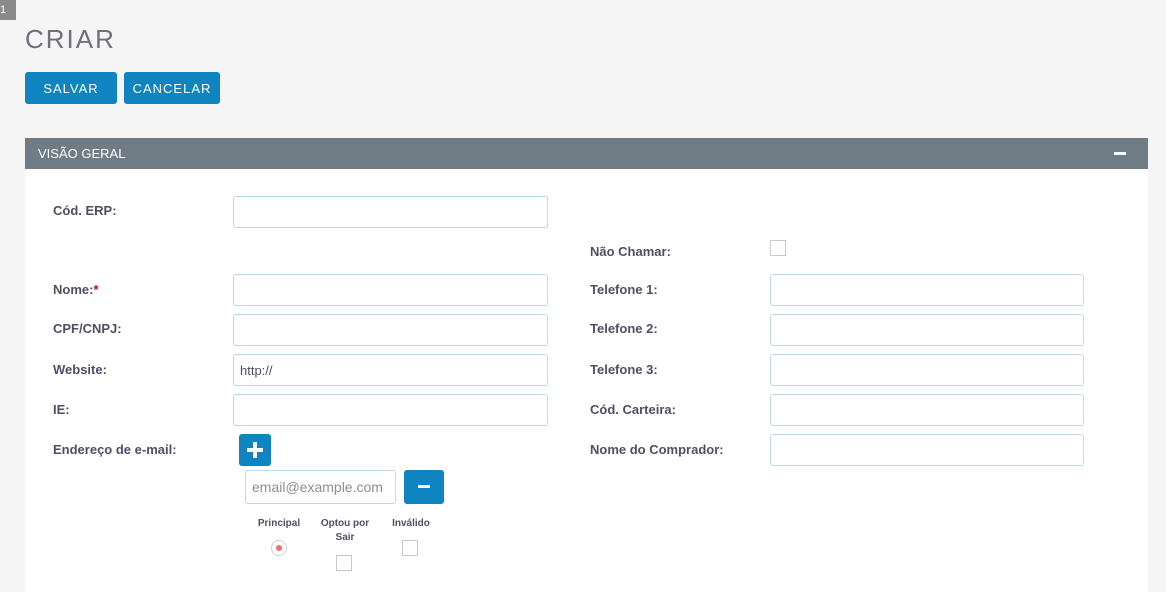 The image size is (1166, 592). I want to click on phone2-label: Telefone 2:, so click(624, 328).